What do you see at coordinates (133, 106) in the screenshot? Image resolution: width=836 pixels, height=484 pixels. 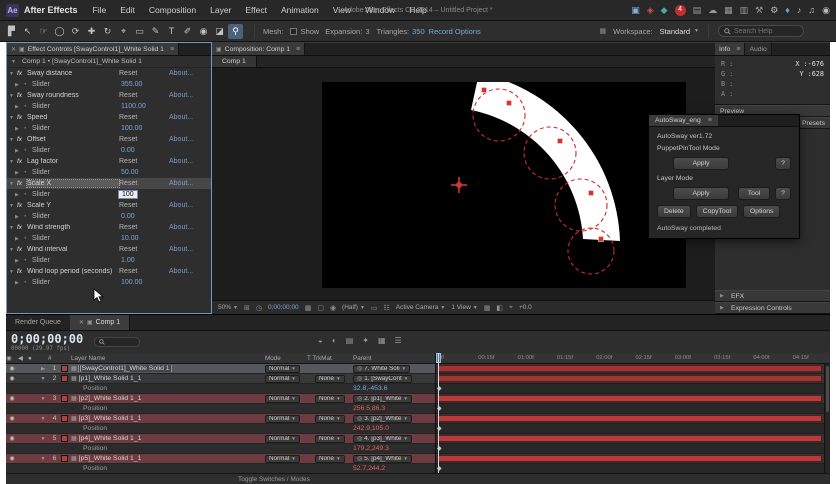 I see `slider-value: 1100.00` at bounding box center [133, 106].